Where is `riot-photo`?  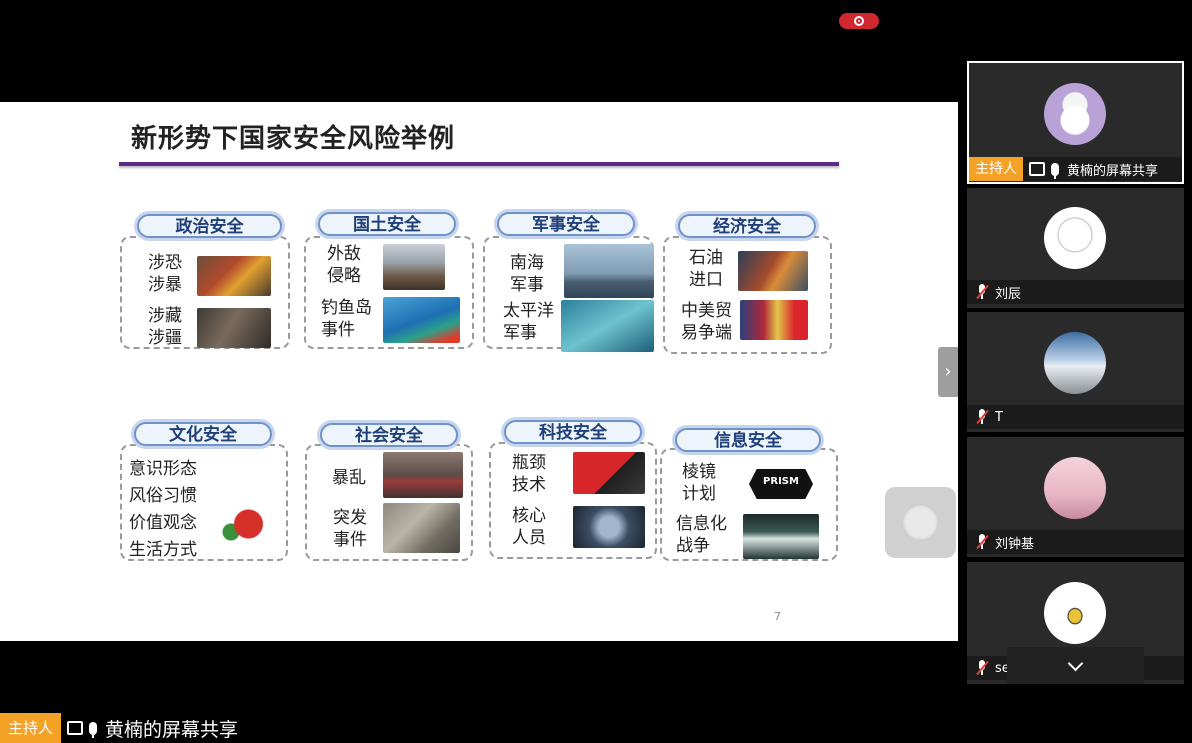 riot-photo is located at coordinates (234, 328).